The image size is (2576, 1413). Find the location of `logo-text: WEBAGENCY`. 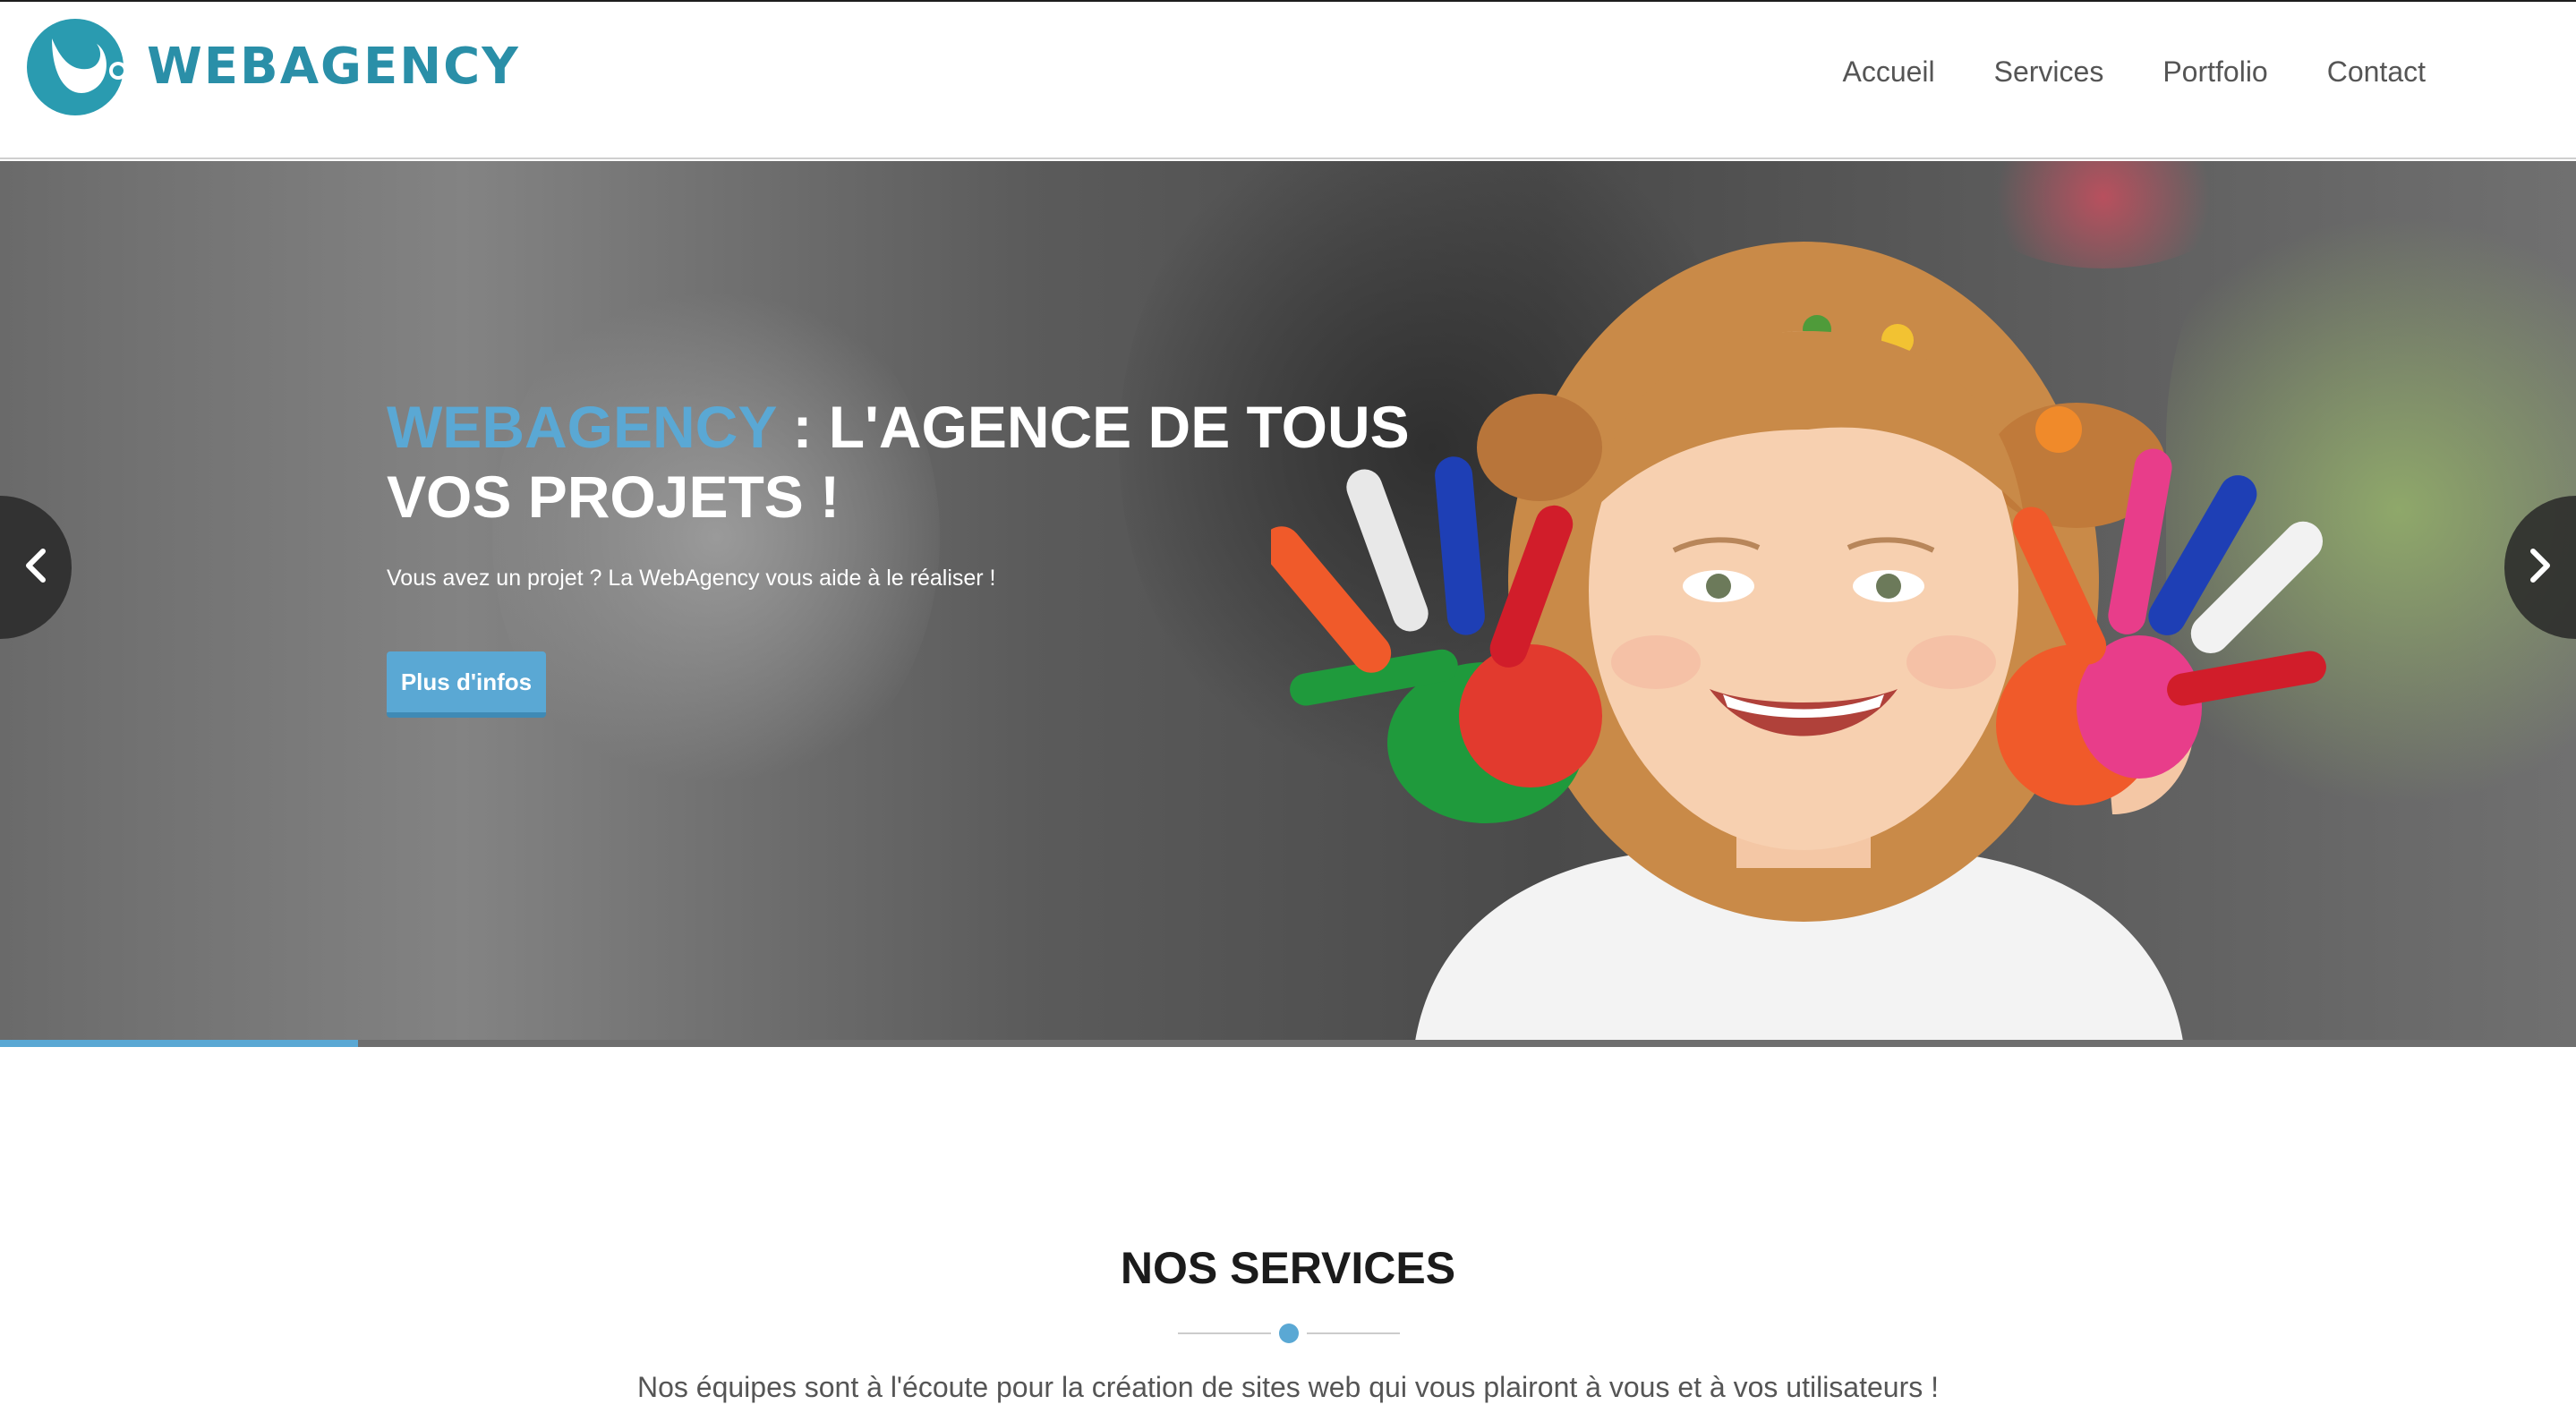

logo-text: WEBAGENCY is located at coordinates (333, 66).